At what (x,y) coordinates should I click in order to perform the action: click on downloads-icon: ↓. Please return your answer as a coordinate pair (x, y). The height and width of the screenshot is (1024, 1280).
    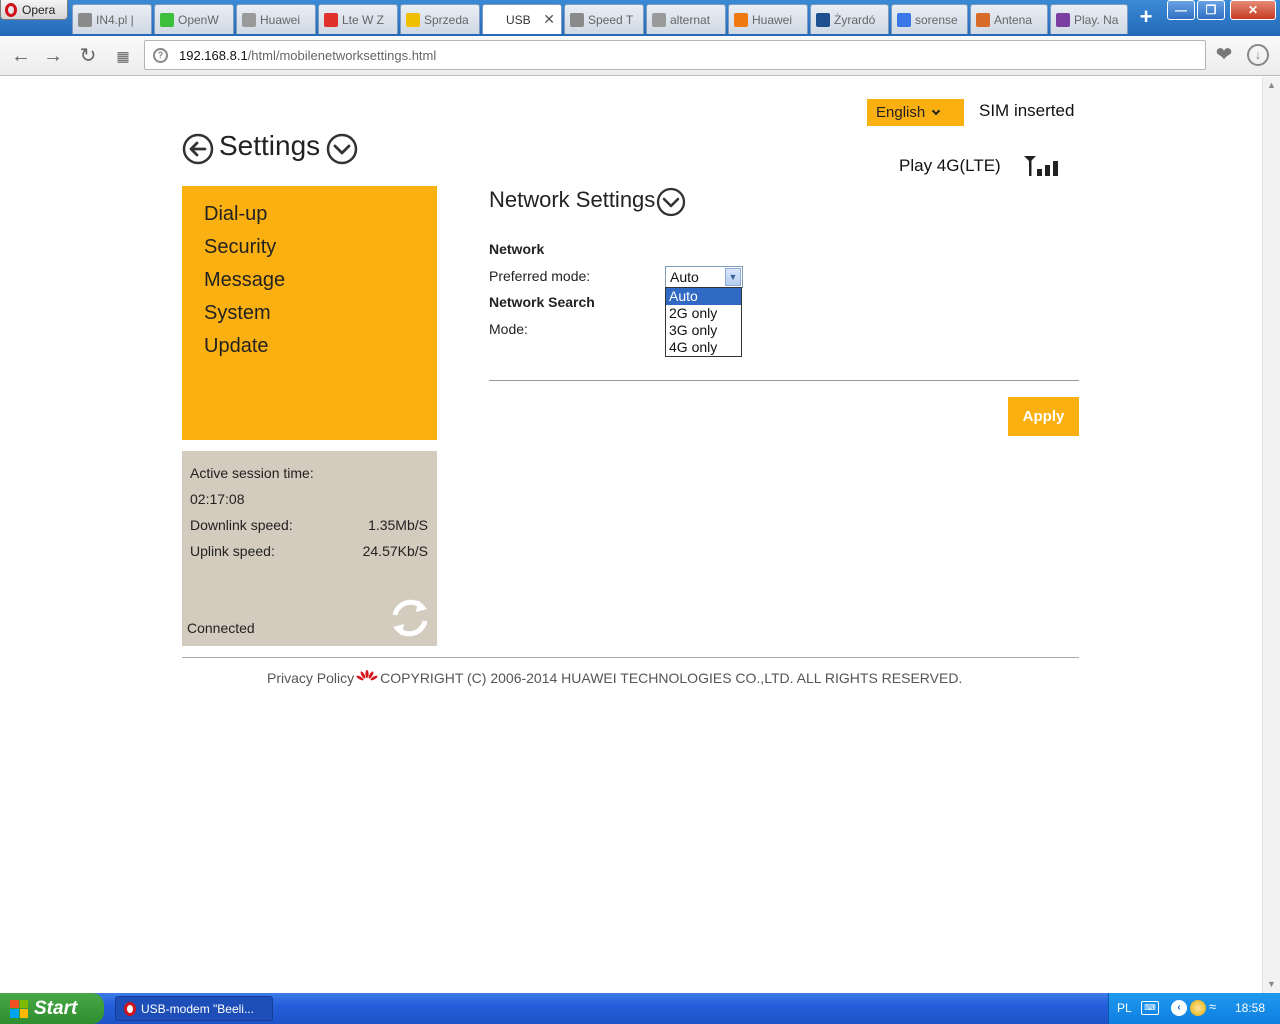
    Looking at the image, I should click on (1258, 55).